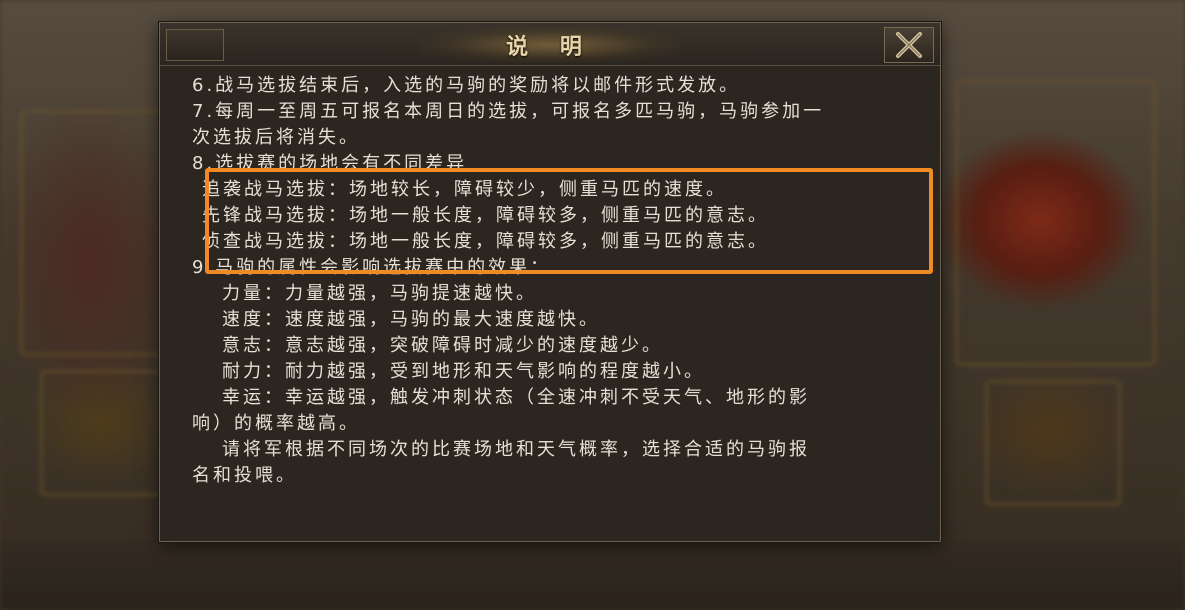 The width and height of the screenshot is (1185, 610). Describe the element at coordinates (516, 449) in the screenshot. I see `advice-line: 请将军根据不同场次的比赛场地和天气概率，选择合适的马驹报` at that location.